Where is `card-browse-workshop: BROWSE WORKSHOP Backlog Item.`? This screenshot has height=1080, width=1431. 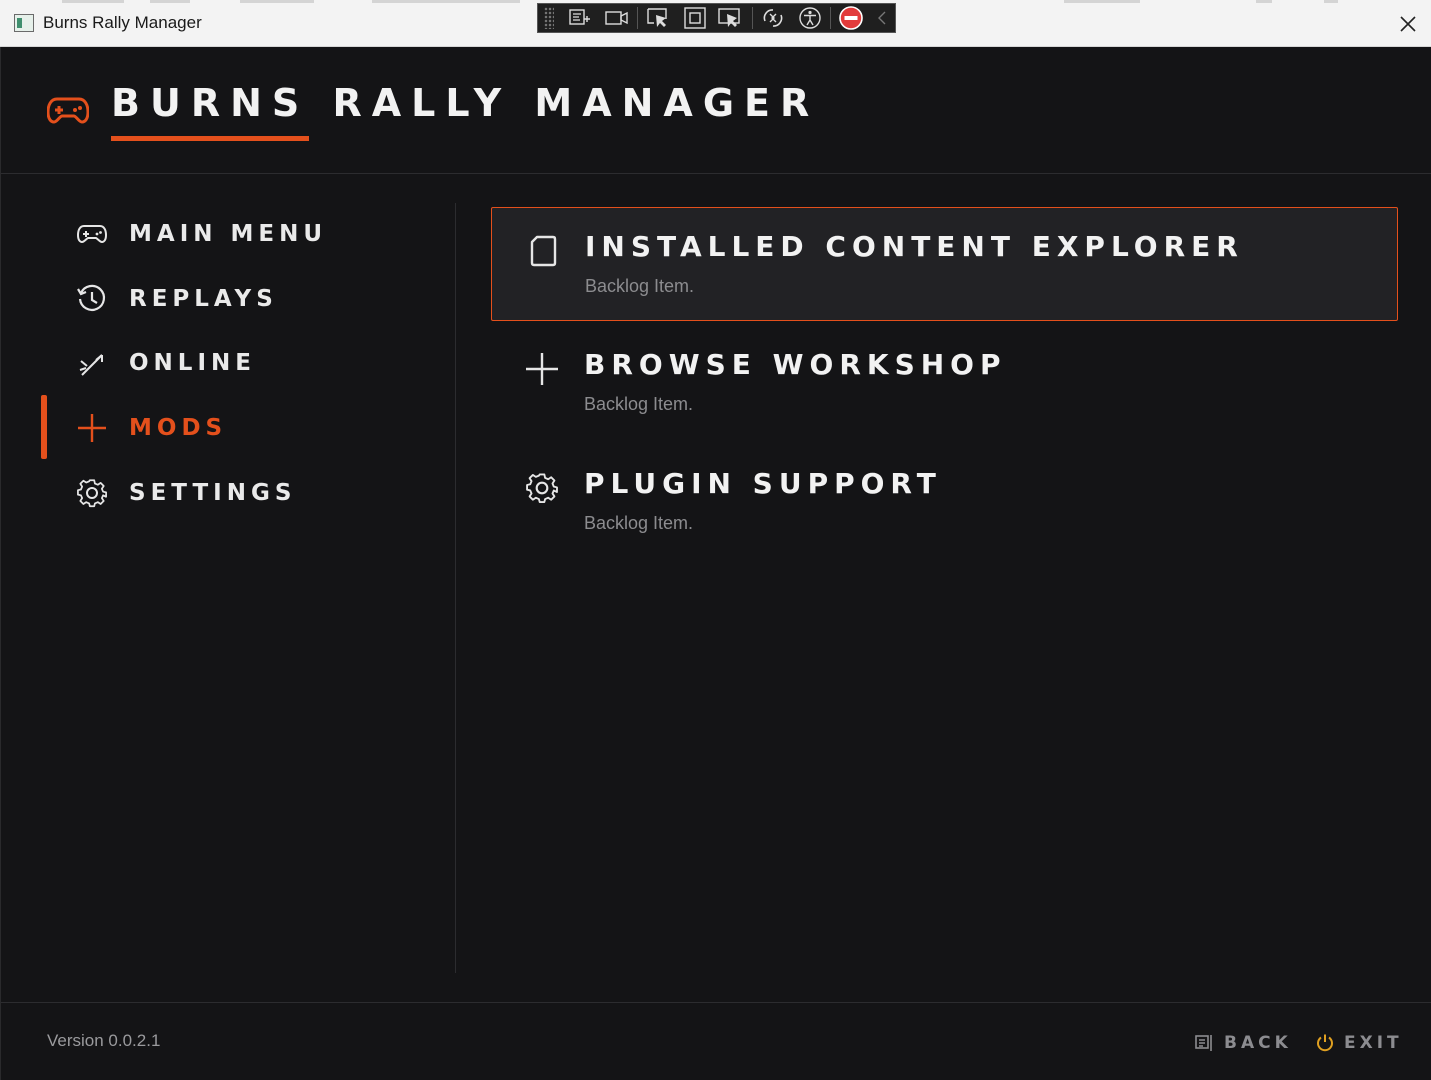 card-browse-workshop: BROWSE WORKSHOP Backlog Item. is located at coordinates (944, 383).